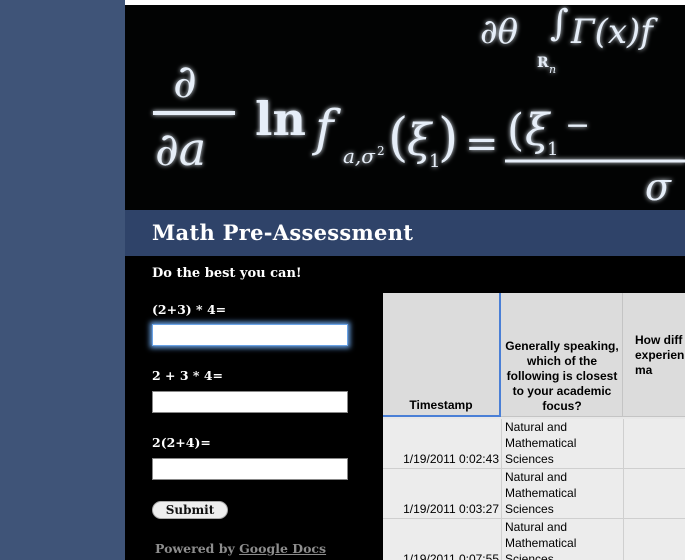  Describe the element at coordinates (552, 149) in the screenshot. I see `svg-text: 1` at that location.